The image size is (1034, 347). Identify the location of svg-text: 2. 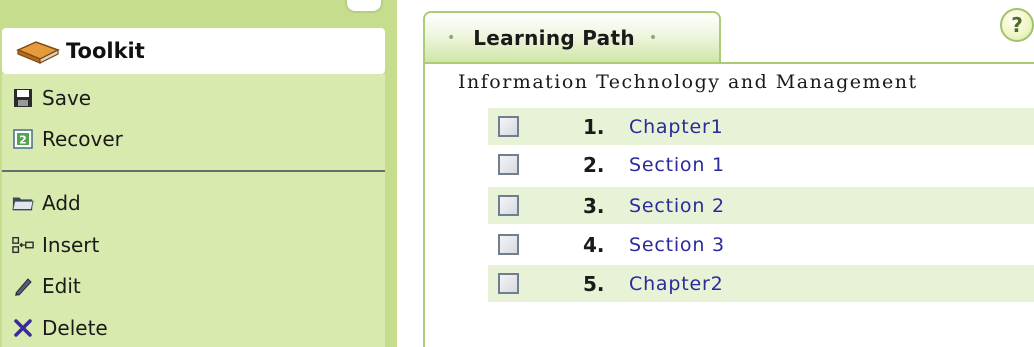
(23, 140).